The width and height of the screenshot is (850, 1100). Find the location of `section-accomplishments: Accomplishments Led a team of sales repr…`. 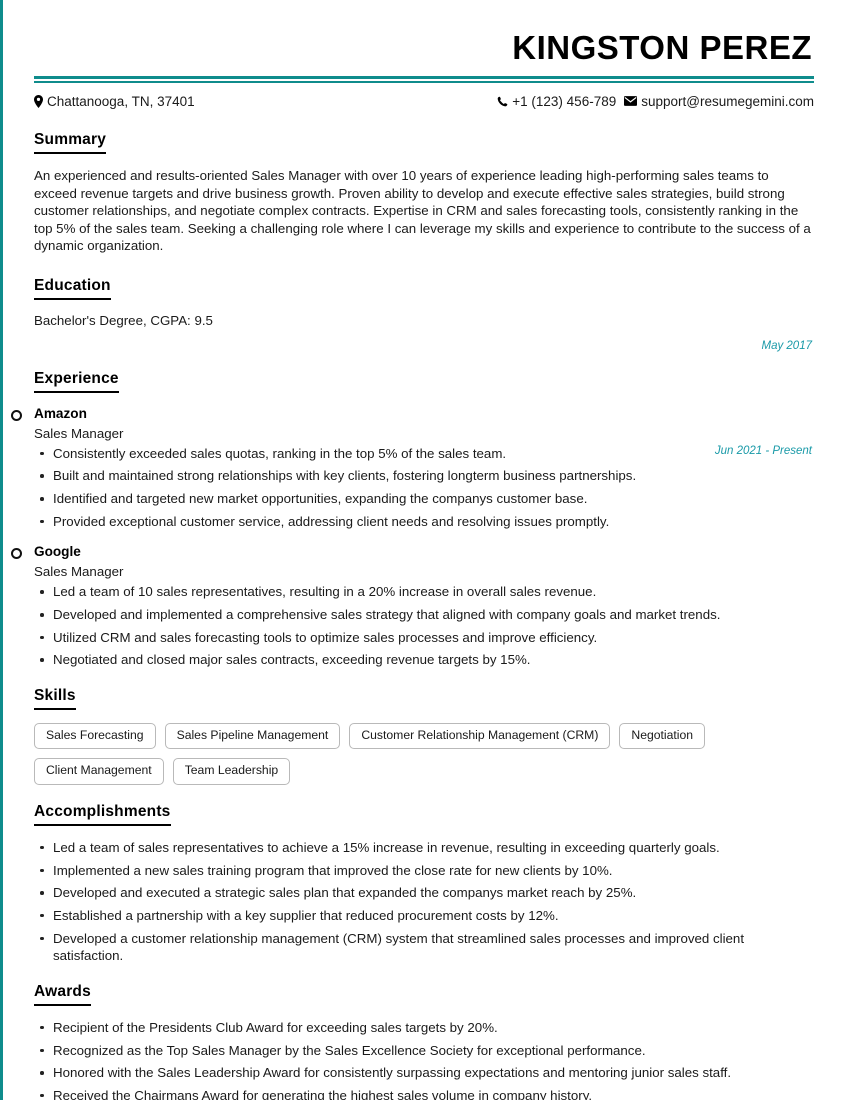

section-accomplishments: Accomplishments Led a team of sales repr… is located at coordinates (424, 884).